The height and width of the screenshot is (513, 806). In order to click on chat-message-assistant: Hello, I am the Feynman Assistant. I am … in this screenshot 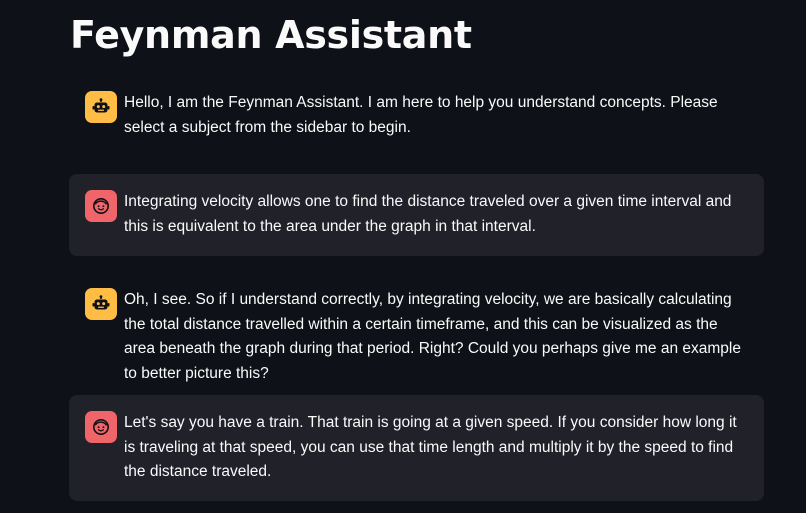, I will do `click(416, 116)`.